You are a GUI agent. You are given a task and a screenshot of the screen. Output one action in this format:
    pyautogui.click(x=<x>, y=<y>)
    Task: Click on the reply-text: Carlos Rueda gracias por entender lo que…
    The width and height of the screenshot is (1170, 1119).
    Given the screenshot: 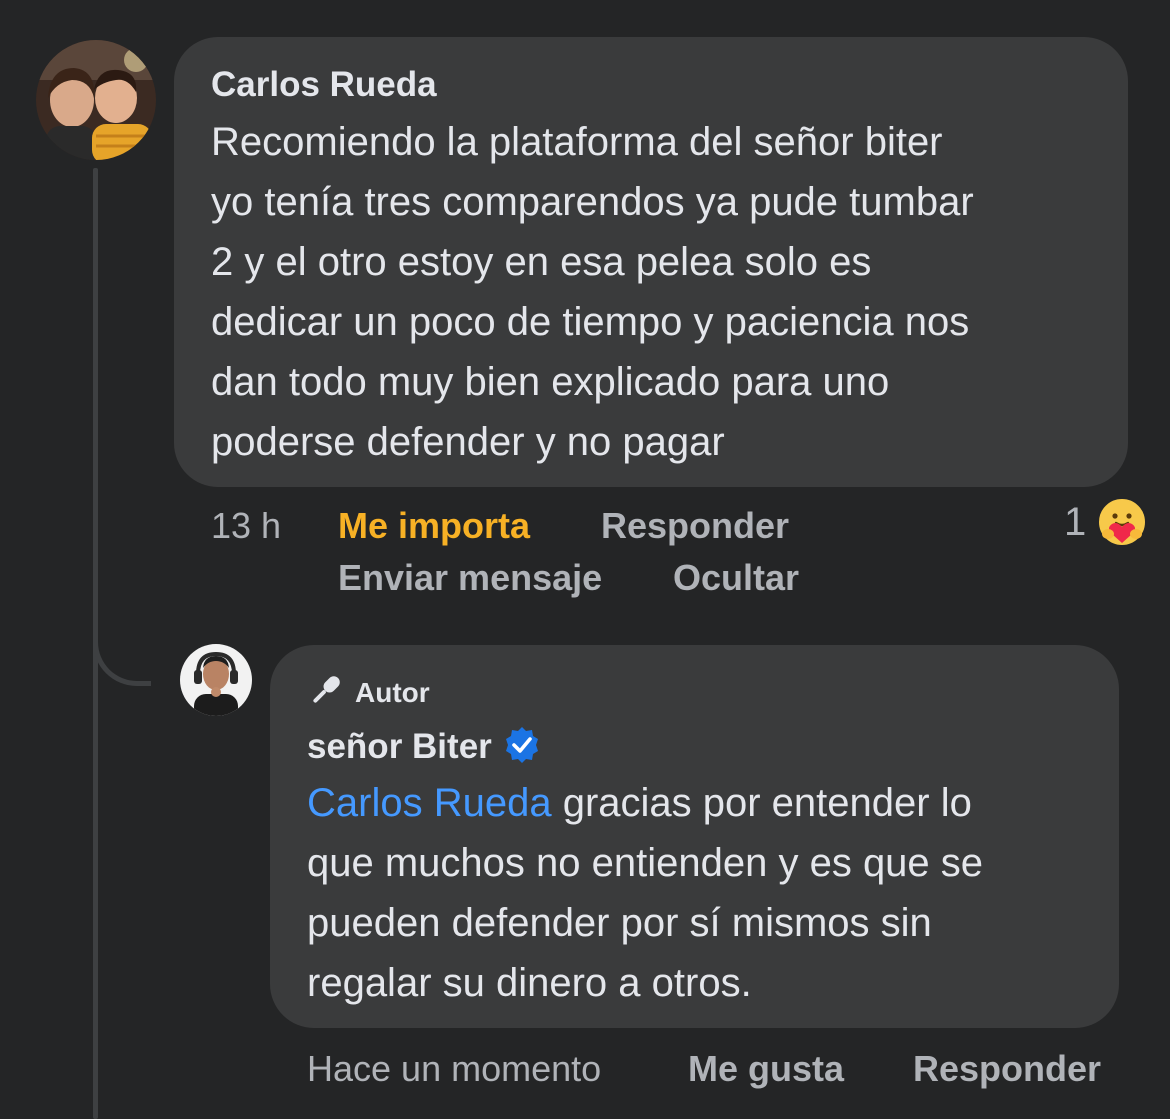 What is the action you would take?
    pyautogui.click(x=695, y=893)
    